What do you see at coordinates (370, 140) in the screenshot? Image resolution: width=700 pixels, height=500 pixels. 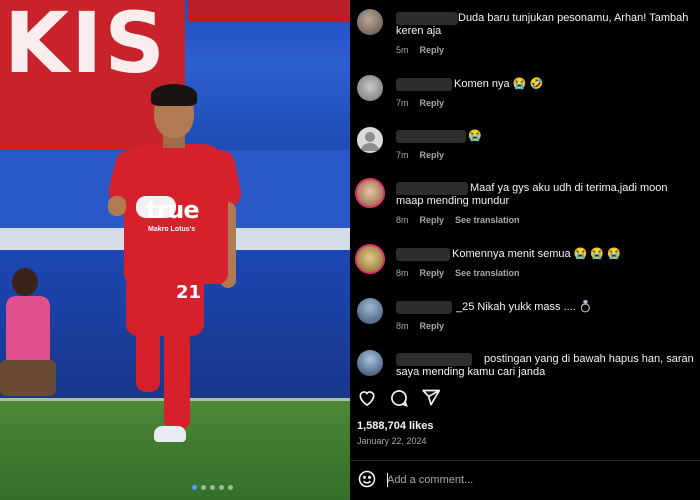 I see `default-avatar-icon` at bounding box center [370, 140].